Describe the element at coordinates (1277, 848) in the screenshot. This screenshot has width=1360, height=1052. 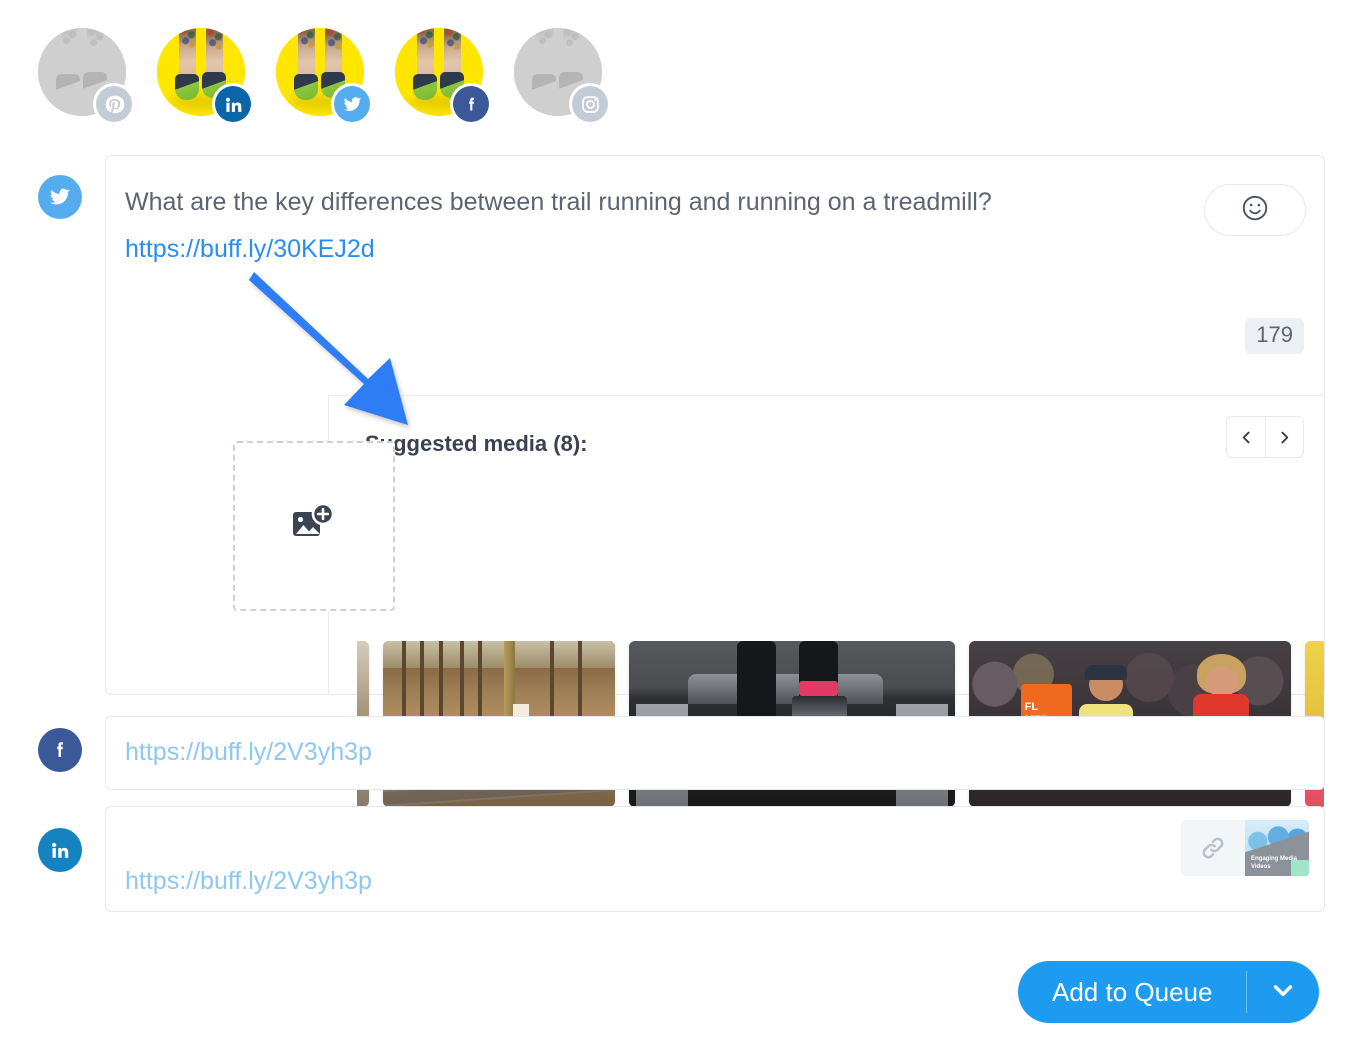
I see `attachment-thumbnail: Engaging Media Videos` at that location.